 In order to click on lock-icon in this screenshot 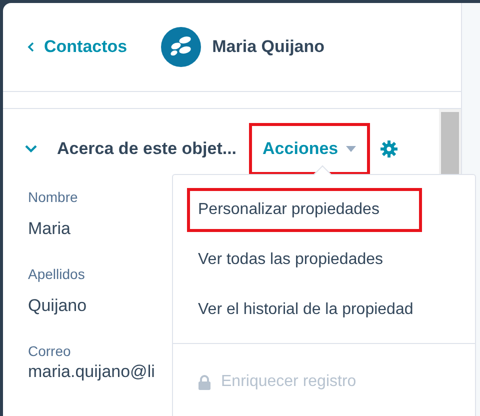, I will do `click(204, 382)`.